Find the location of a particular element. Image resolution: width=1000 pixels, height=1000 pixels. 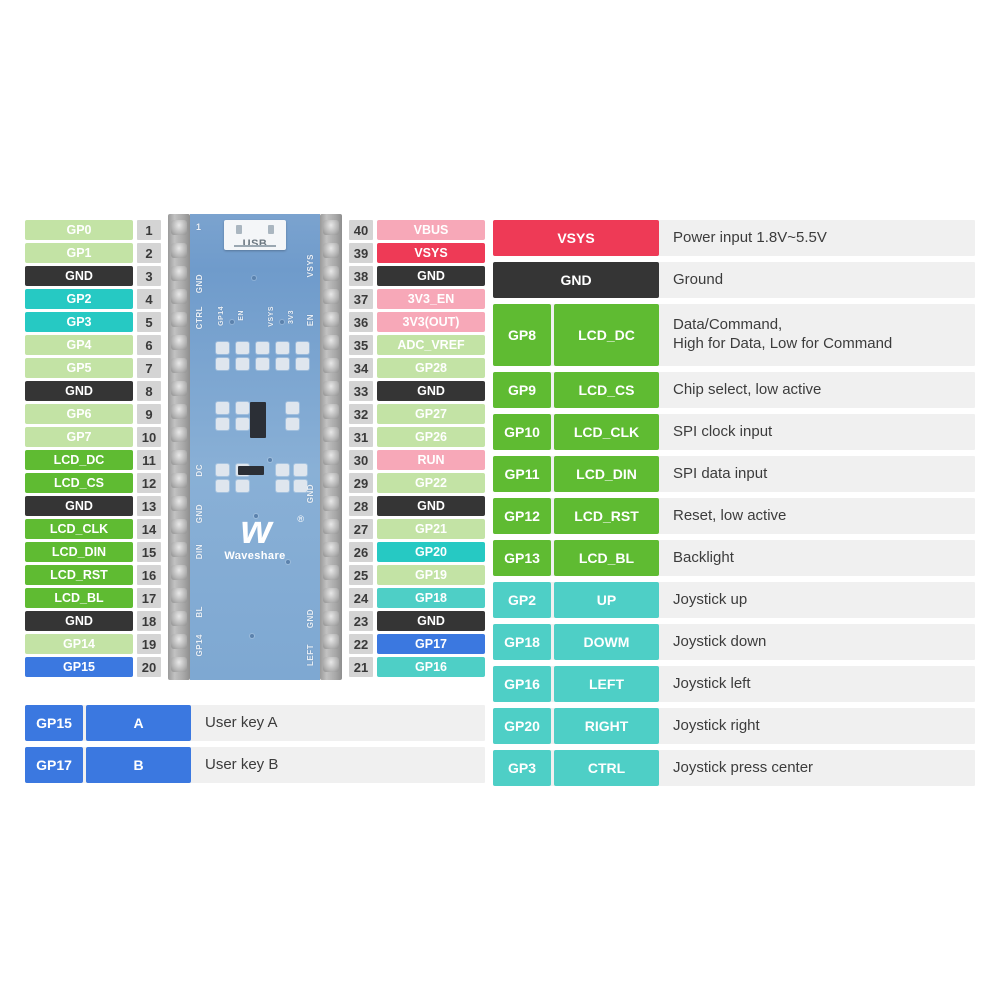

legend-gpio-swatch: GP16 is located at coordinates (522, 684).